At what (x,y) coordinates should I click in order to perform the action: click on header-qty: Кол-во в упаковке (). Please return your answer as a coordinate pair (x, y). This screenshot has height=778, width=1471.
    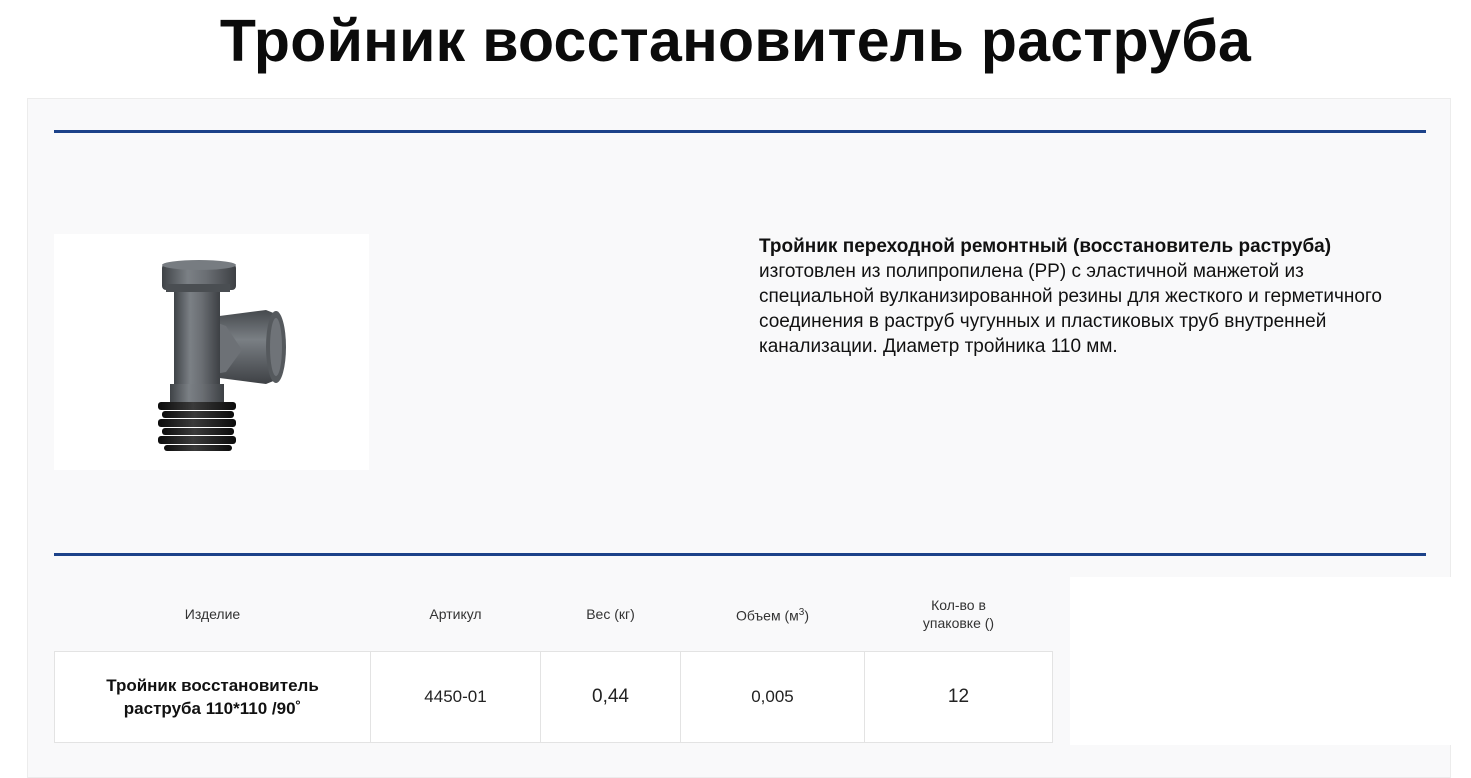
    Looking at the image, I should click on (958, 614).